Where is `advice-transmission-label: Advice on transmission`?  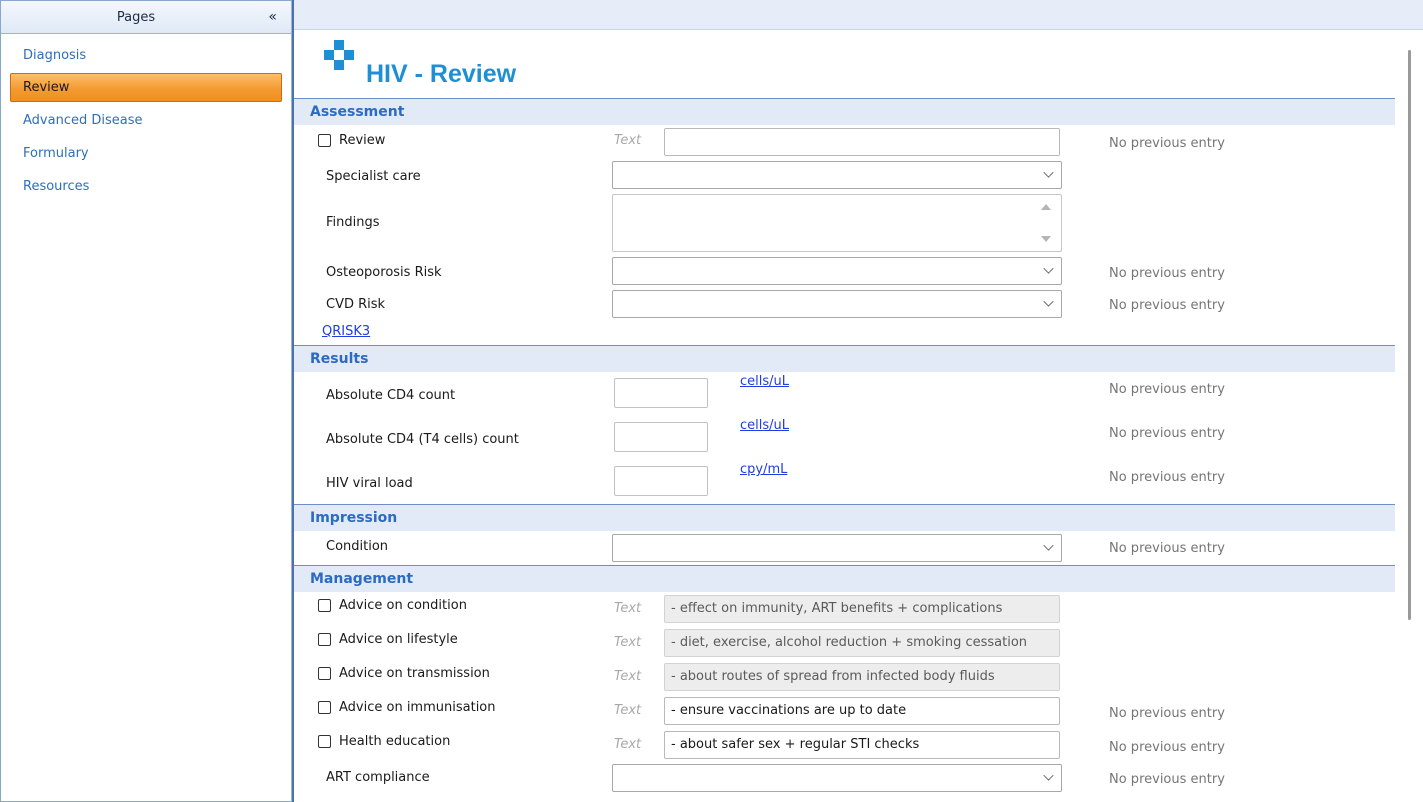
advice-transmission-label: Advice on transmission is located at coordinates (414, 673).